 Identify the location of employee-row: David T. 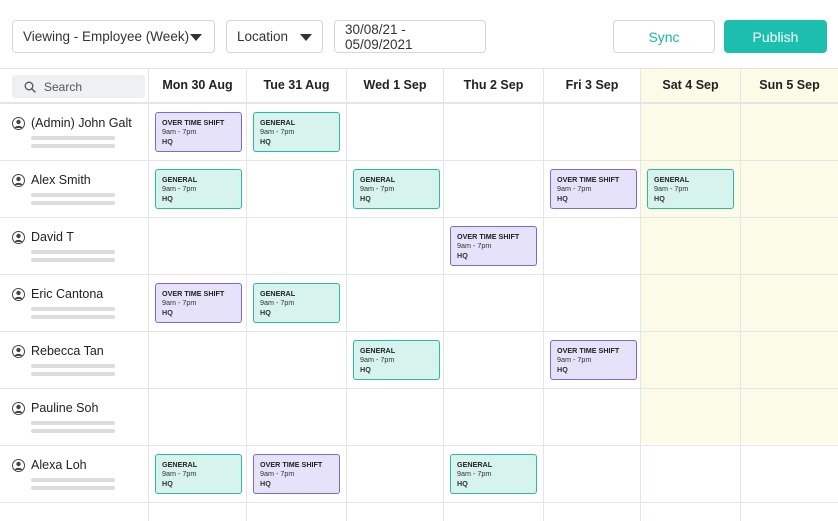
(74, 245).